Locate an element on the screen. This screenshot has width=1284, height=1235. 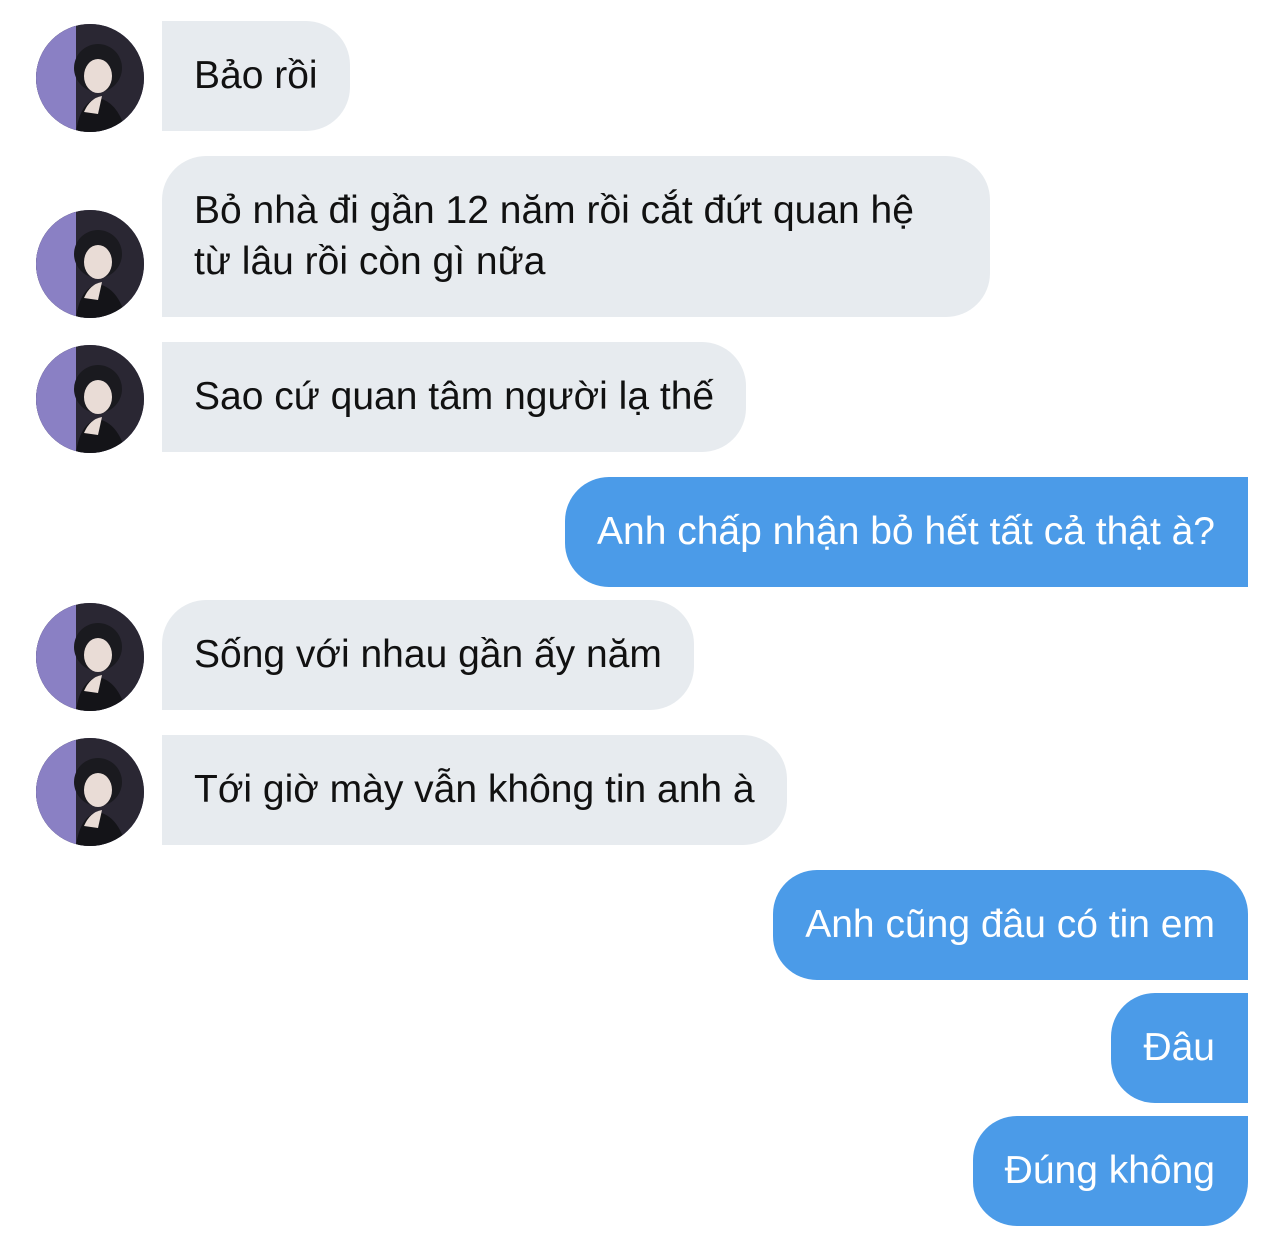
message-bubble-incoming: Sống với nhau gần ấy năm is located at coordinates (428, 655).